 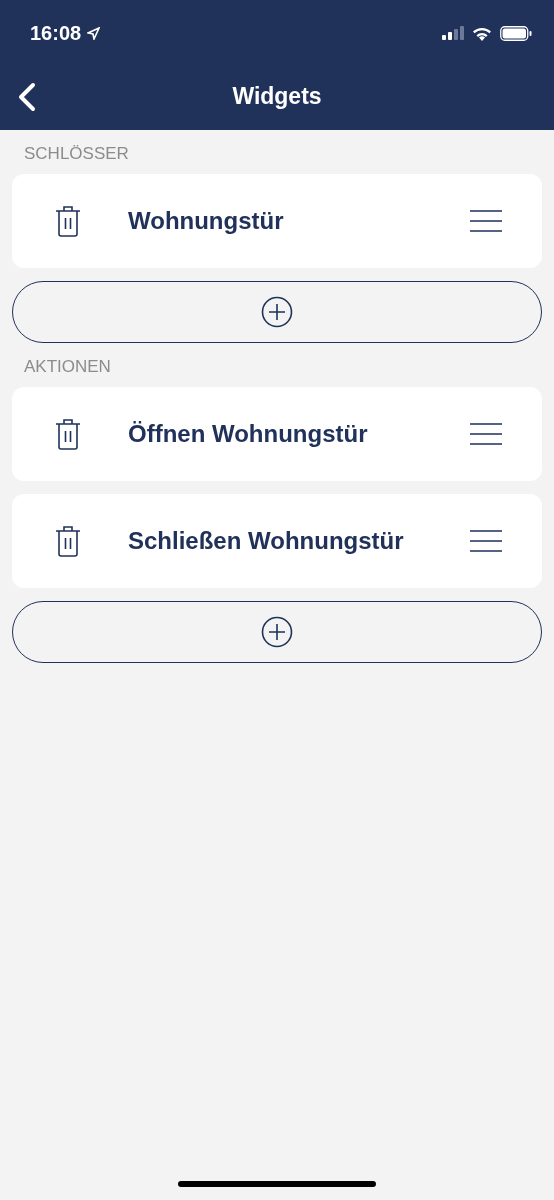 I want to click on section-label: SCHLÖSSER, so click(x=76, y=154).